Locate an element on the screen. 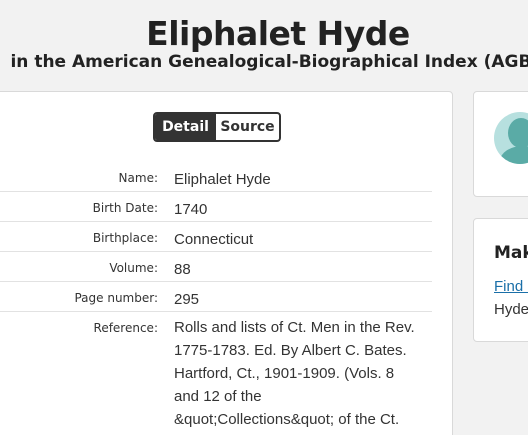 This screenshot has height=435, width=528. profile-card is located at coordinates (500, 144).